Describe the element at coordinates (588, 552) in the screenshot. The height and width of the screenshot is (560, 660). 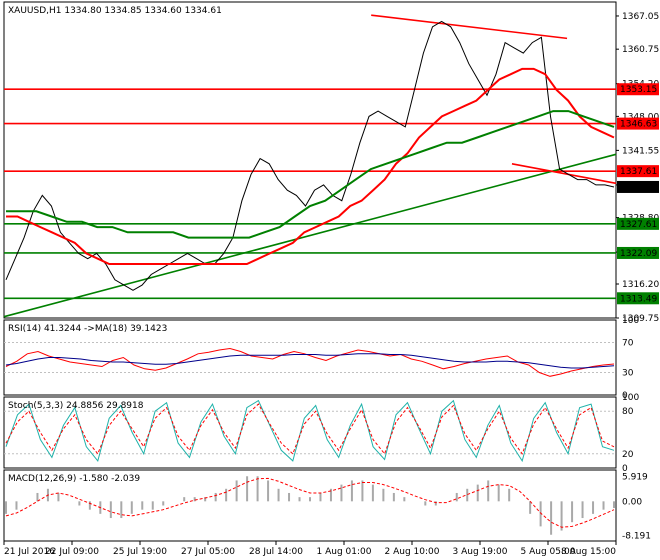
I see `x-tick-label: 8 Aug 15:00` at that location.